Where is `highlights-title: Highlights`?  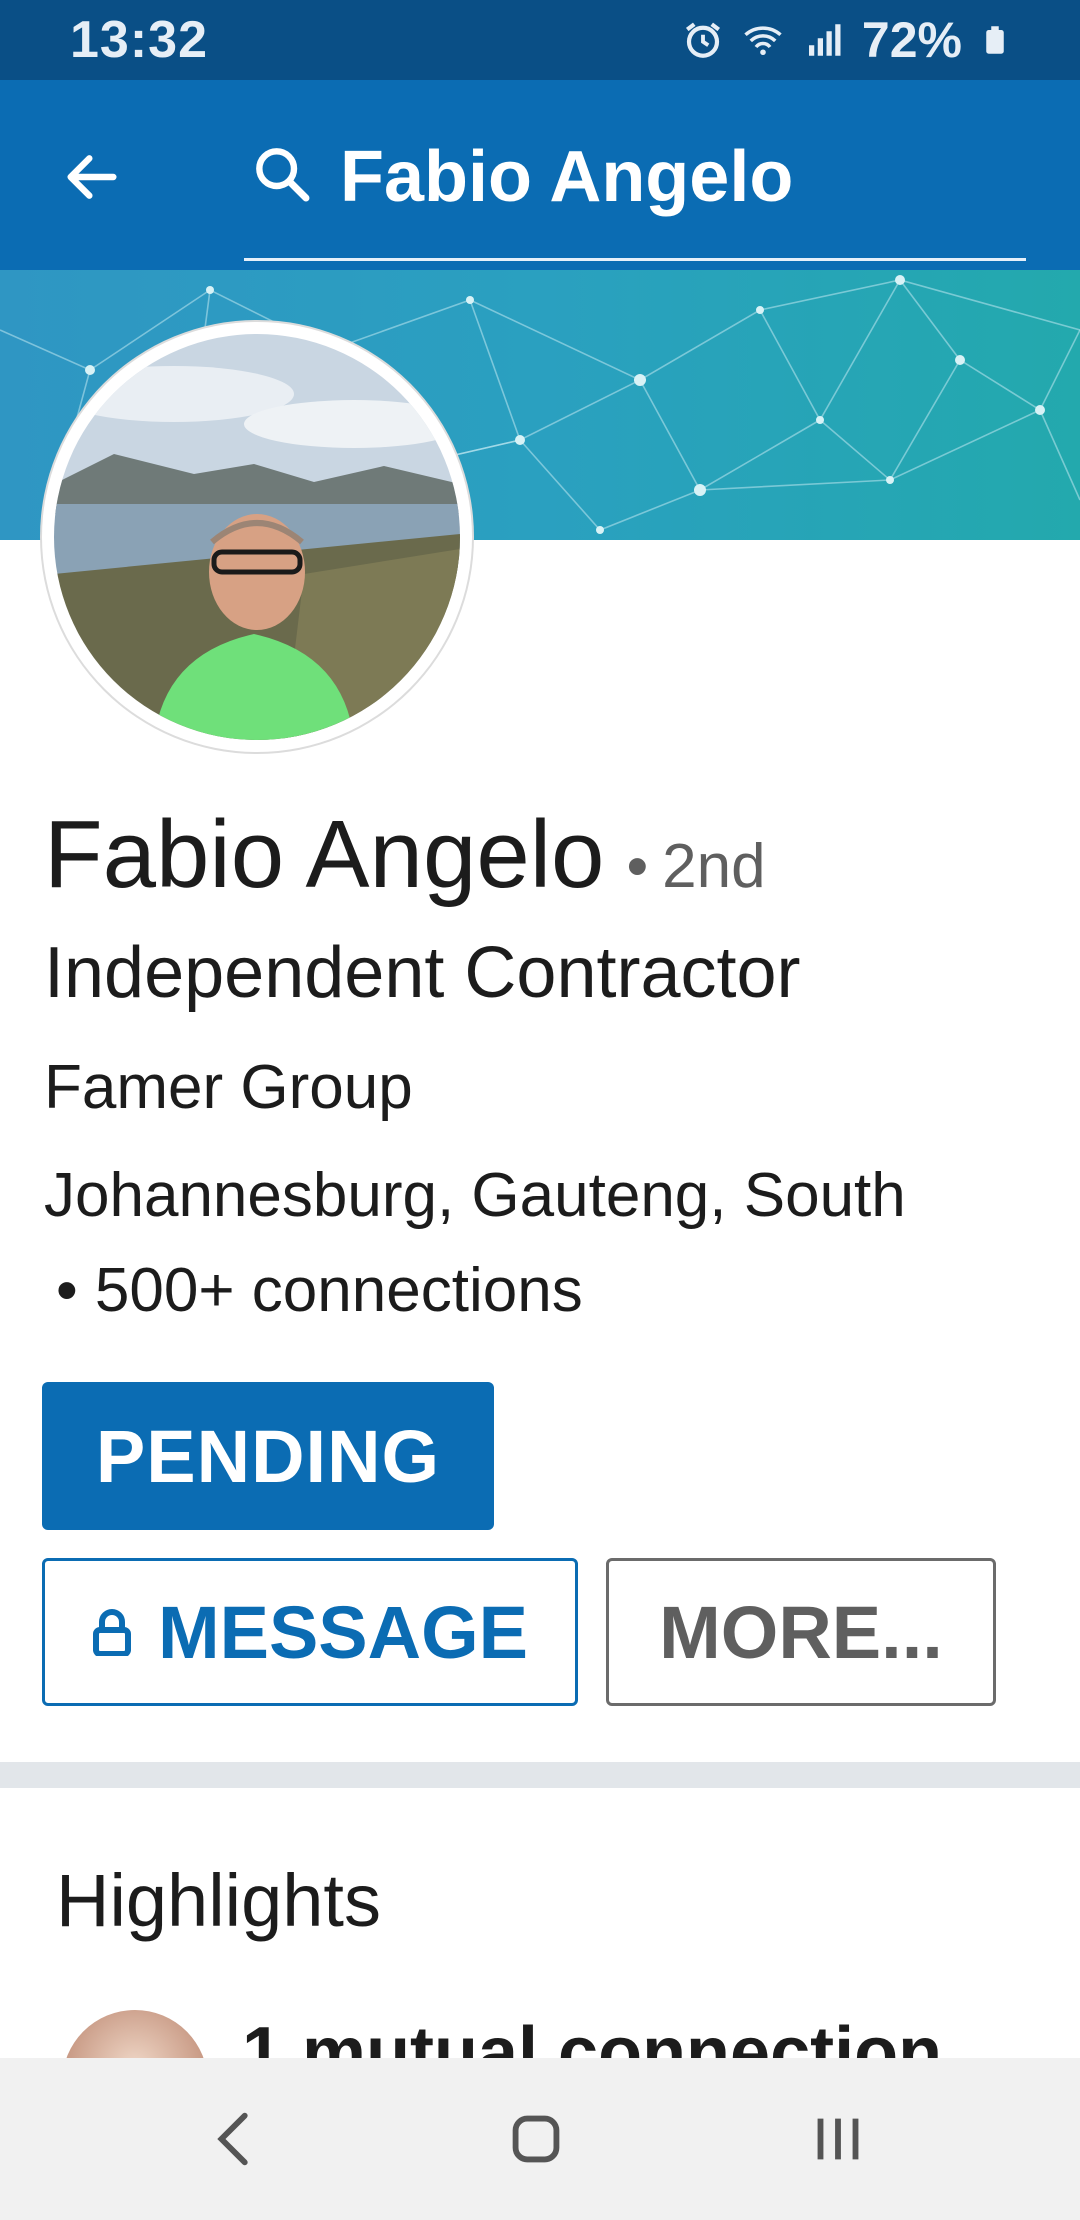 highlights-title: Highlights is located at coordinates (218, 1900).